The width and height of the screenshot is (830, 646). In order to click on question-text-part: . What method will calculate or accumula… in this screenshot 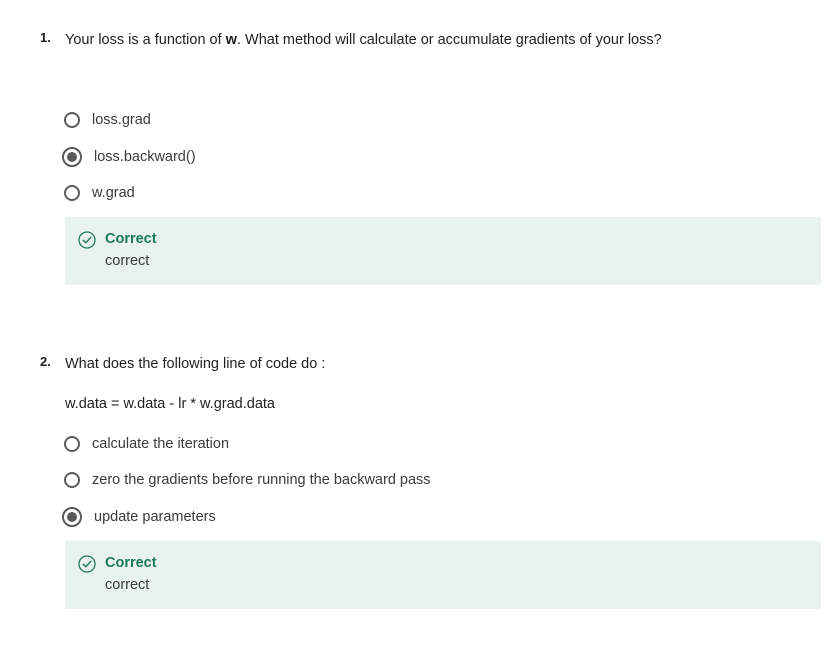, I will do `click(449, 40)`.